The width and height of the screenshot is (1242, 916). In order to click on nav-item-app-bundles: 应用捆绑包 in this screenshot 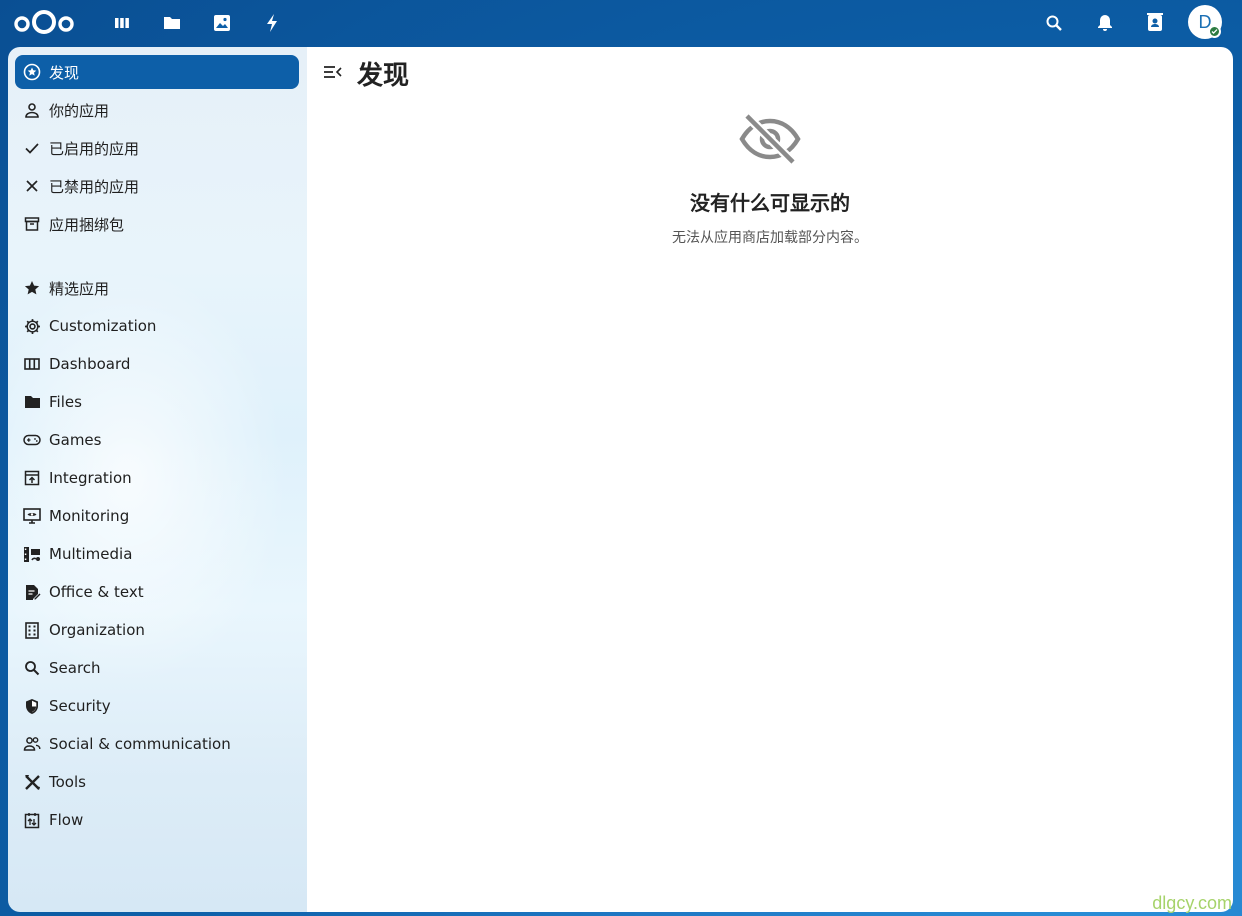, I will do `click(157, 224)`.